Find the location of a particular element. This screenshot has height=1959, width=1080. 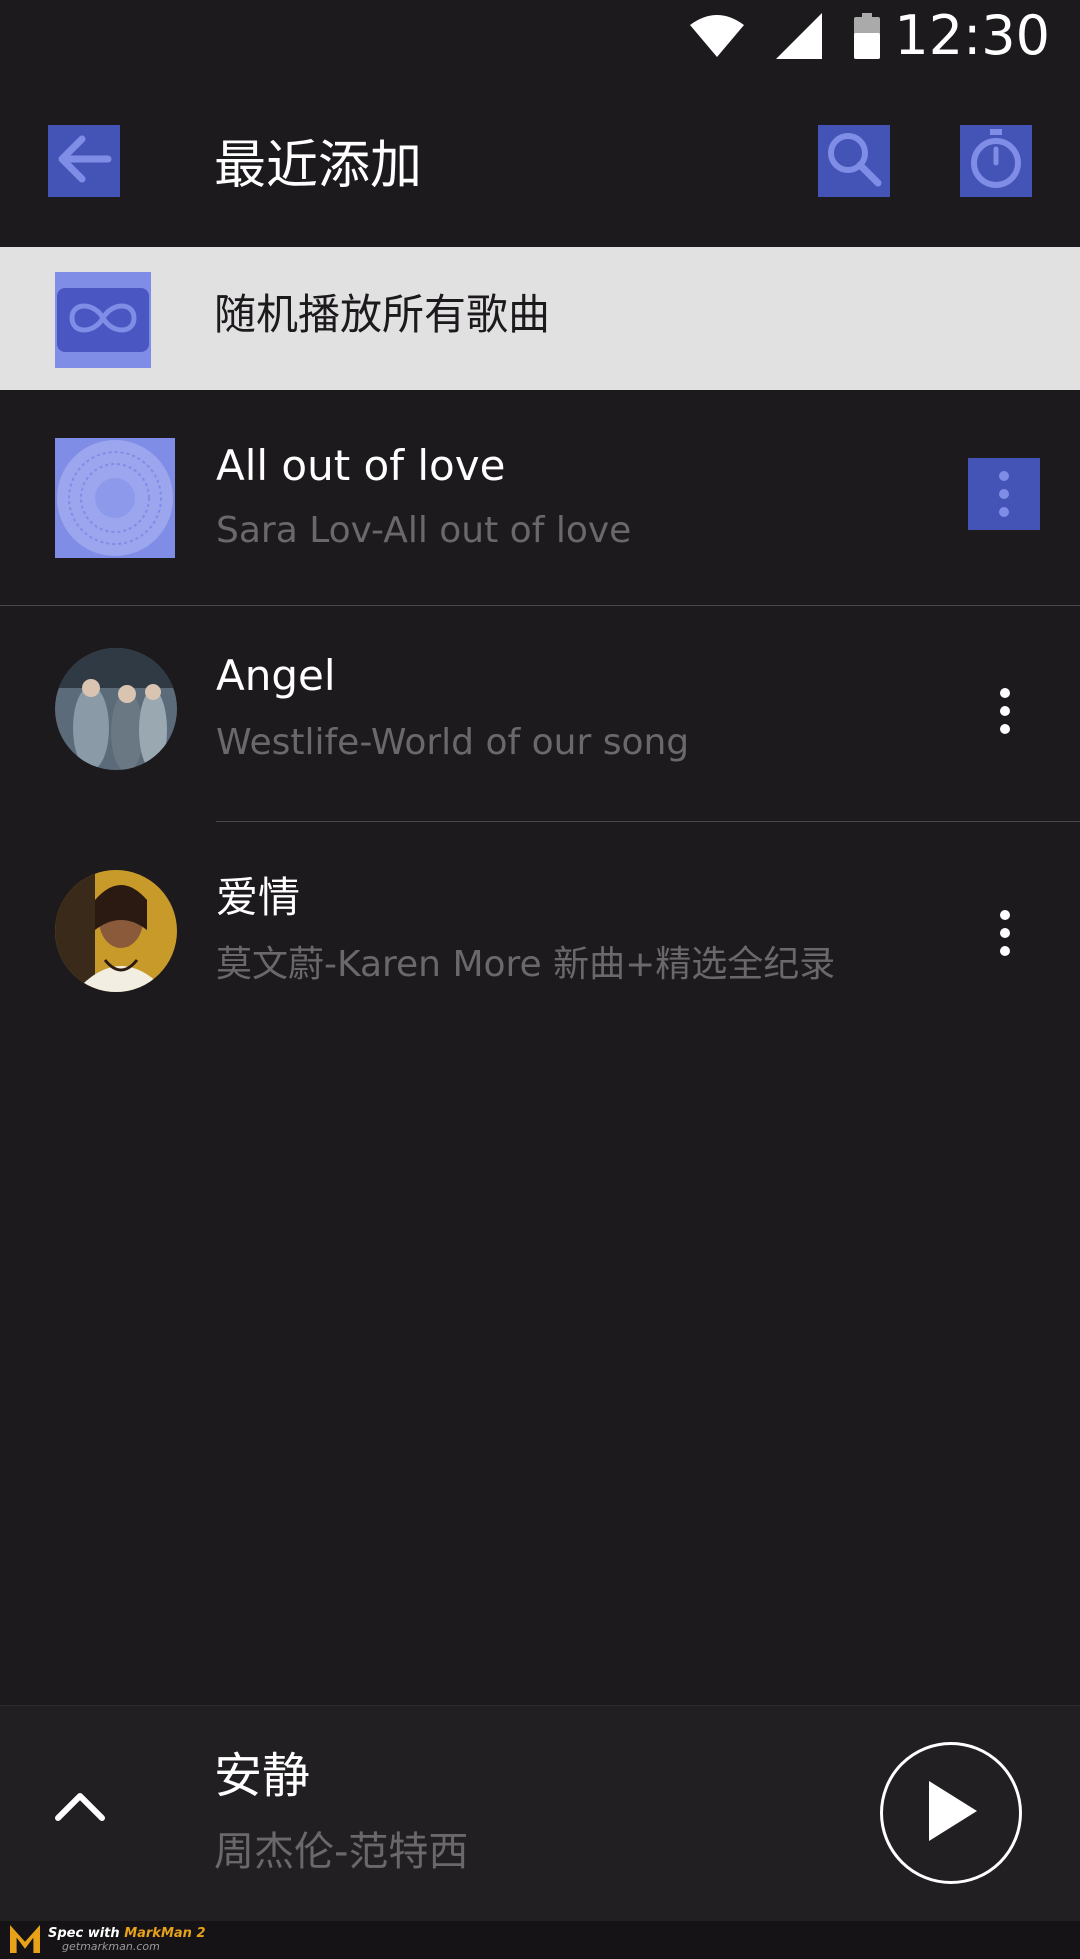

markman-footer: Spec with MarkMan 2 getmarkman.com is located at coordinates (540, 1940).